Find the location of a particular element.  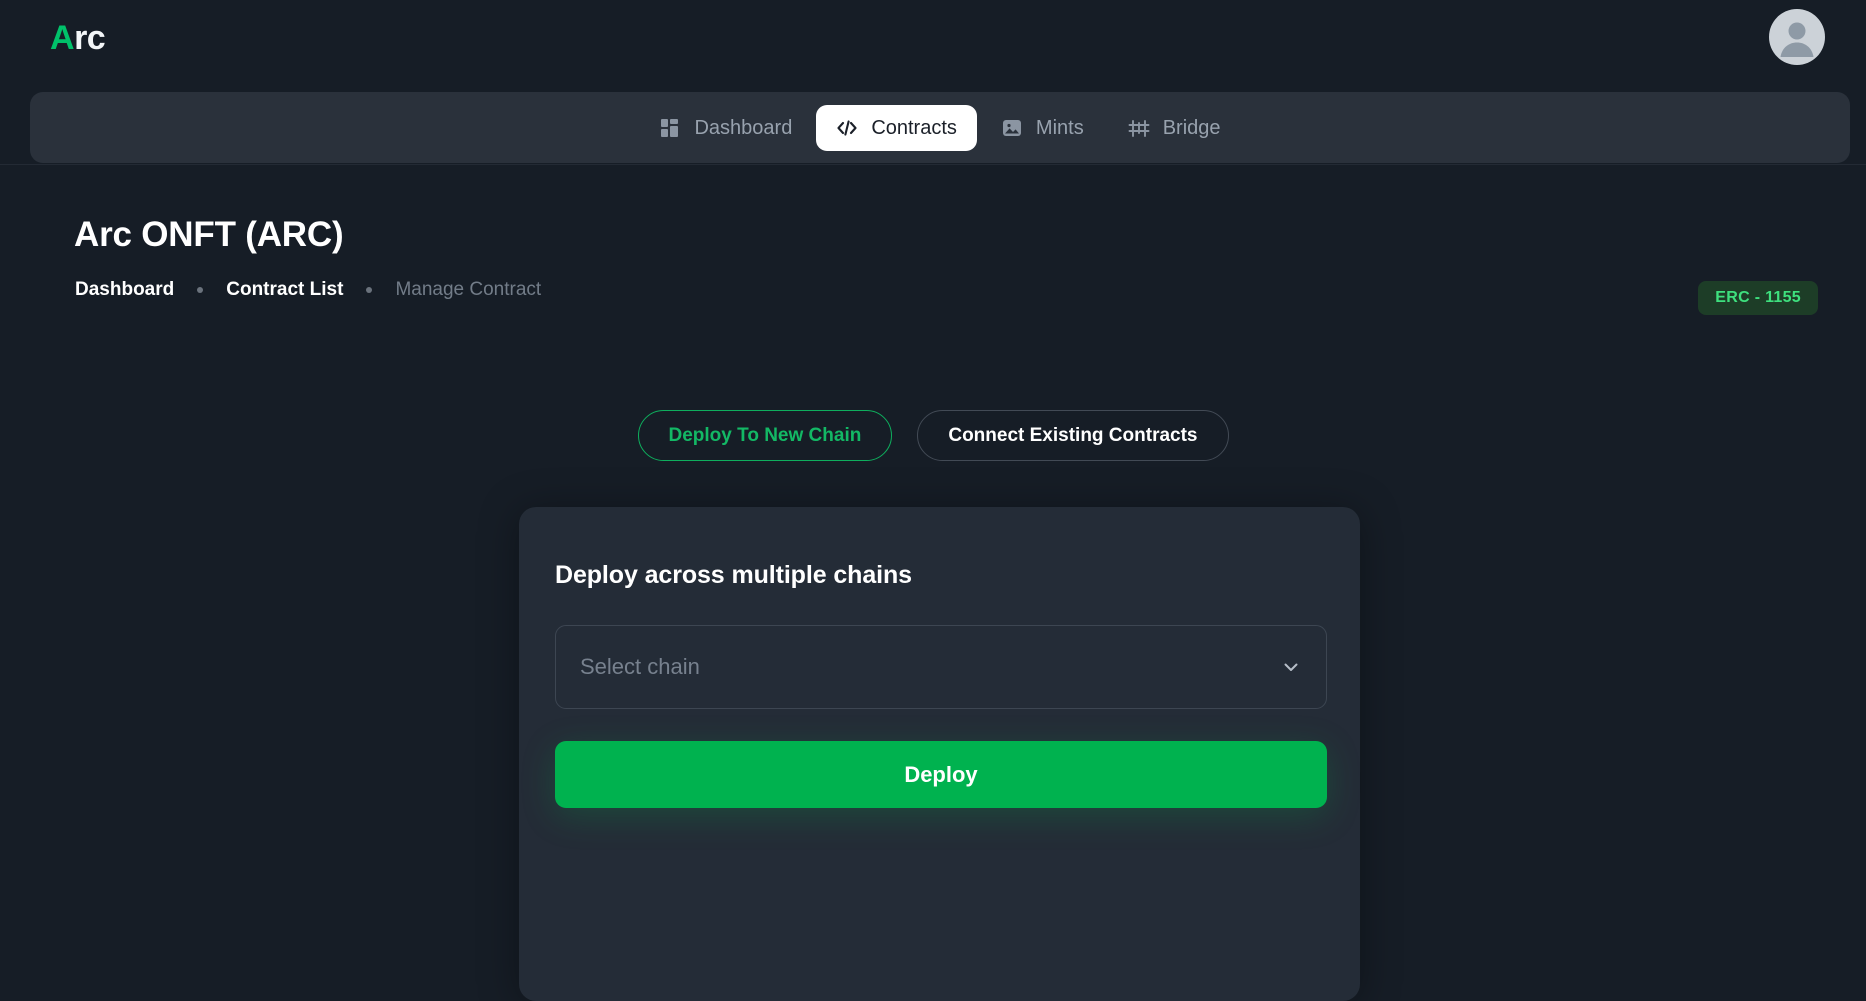

user-avatar-icon is located at coordinates (1797, 39).